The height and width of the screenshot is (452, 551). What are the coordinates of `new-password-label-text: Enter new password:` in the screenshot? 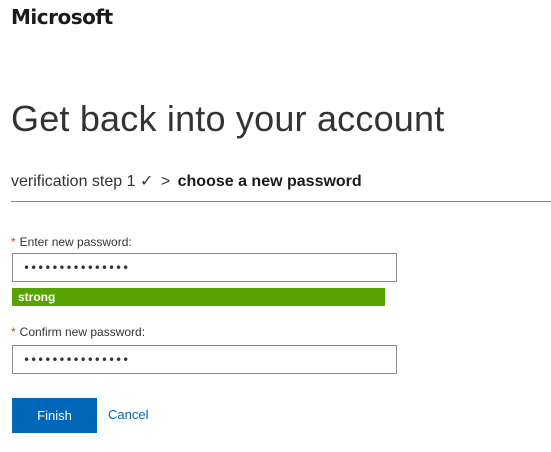 It's located at (75, 242).